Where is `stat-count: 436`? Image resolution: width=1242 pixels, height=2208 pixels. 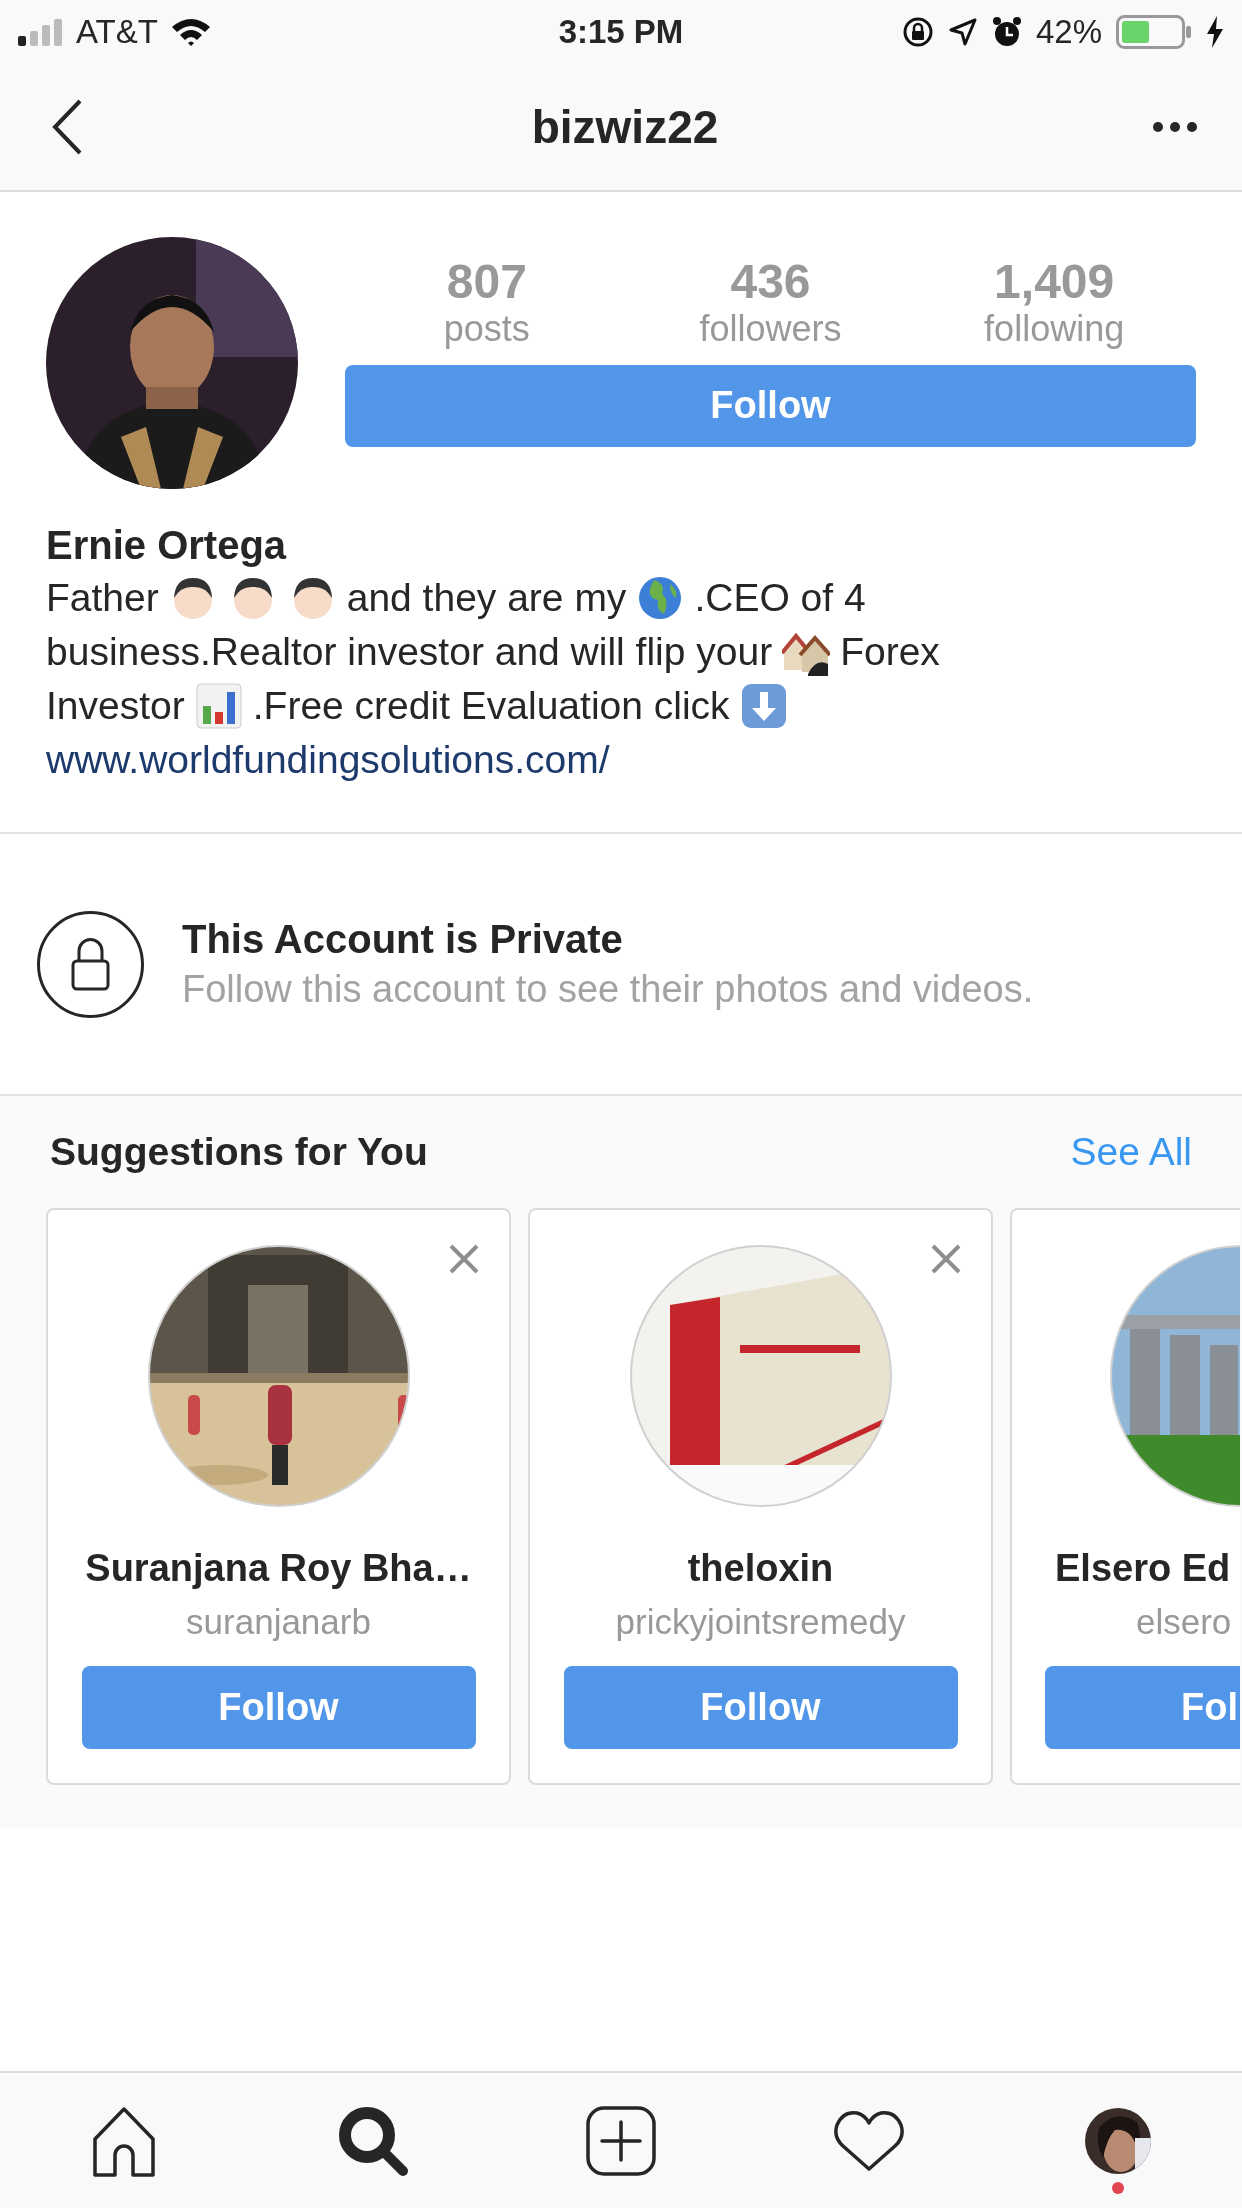
stat-count: 436 is located at coordinates (770, 282).